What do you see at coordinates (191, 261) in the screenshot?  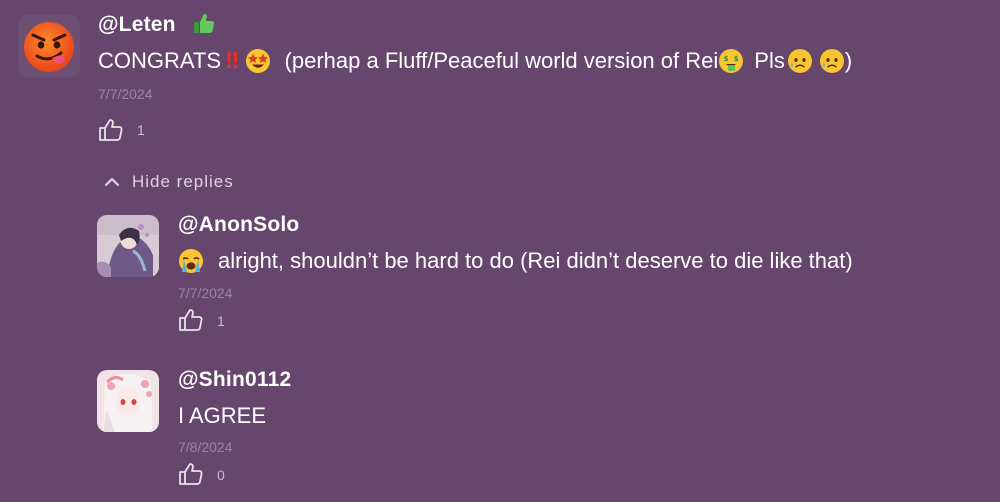 I see `loudly-crying-emoji-icon` at bounding box center [191, 261].